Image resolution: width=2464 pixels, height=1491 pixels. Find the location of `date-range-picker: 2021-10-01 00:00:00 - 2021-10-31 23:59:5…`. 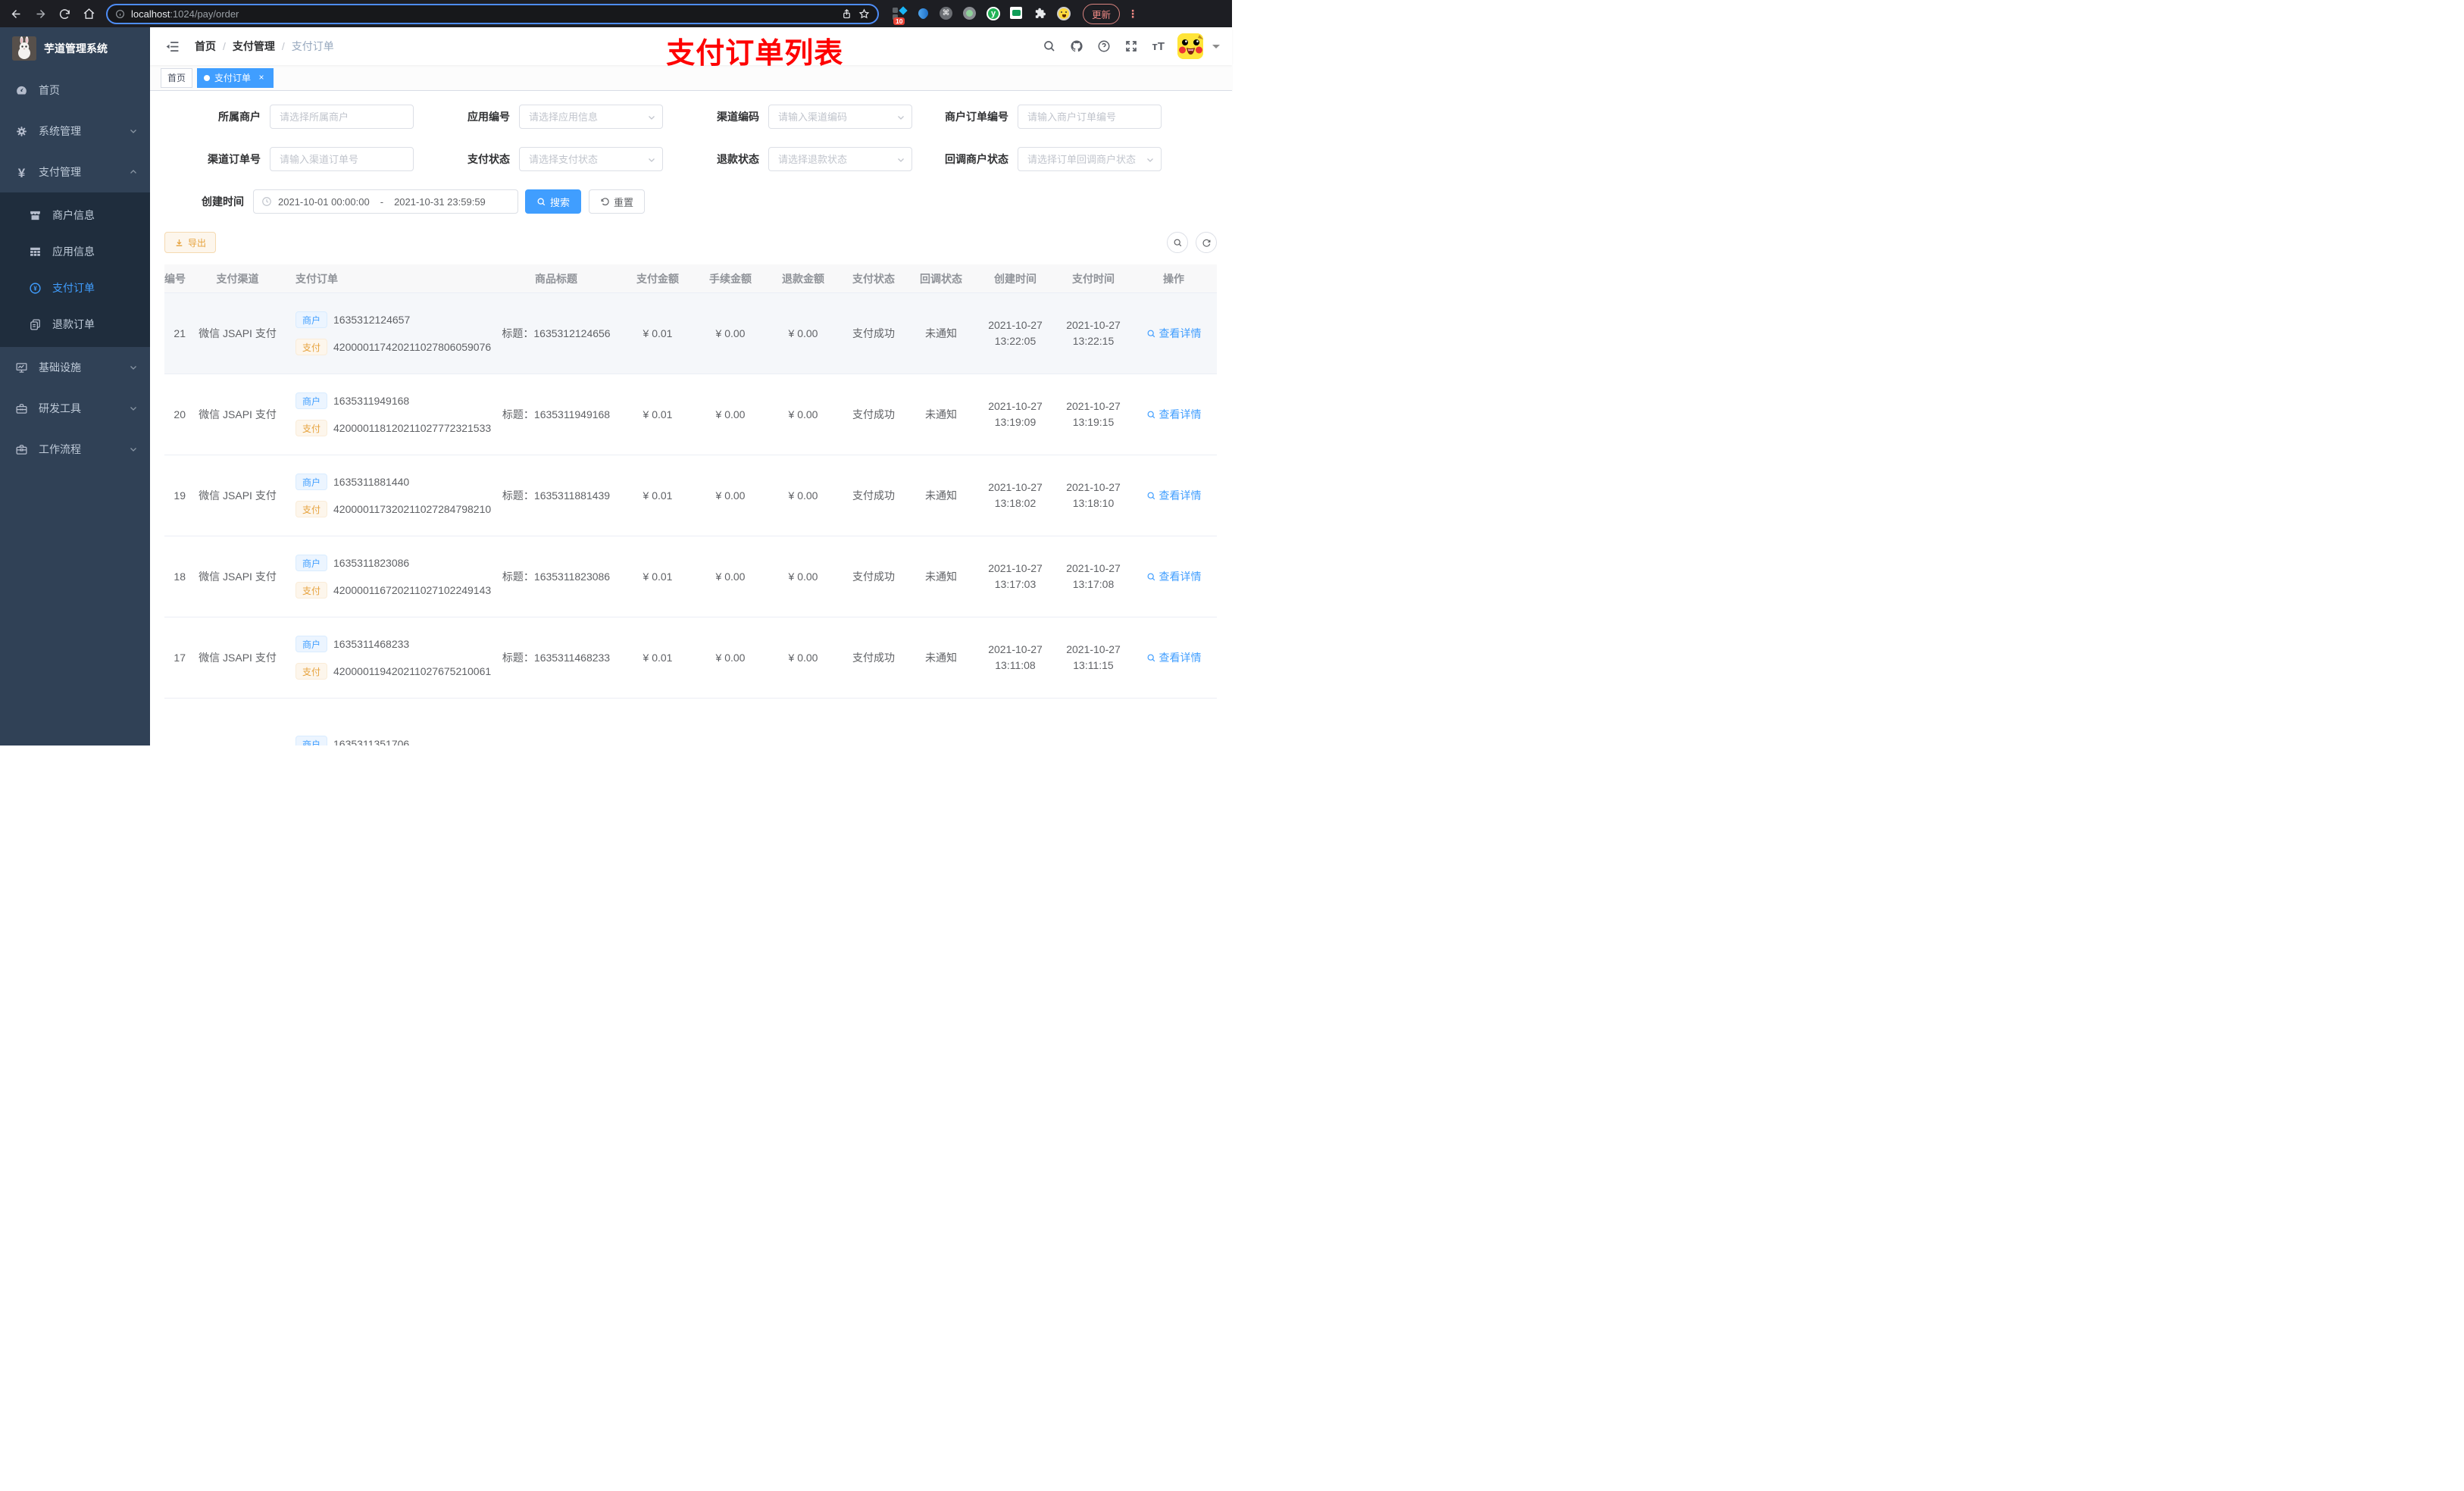

date-range-picker: 2021-10-01 00:00:00 - 2021-10-31 23:59:5… is located at coordinates (385, 201).